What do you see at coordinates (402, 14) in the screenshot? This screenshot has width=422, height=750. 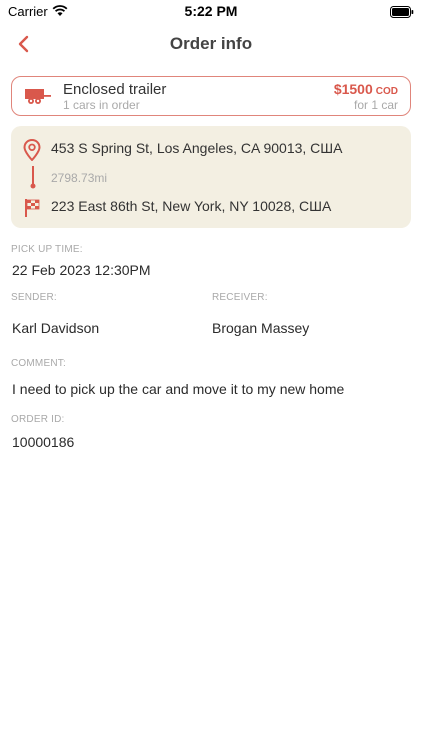 I see `battery-icon` at bounding box center [402, 14].